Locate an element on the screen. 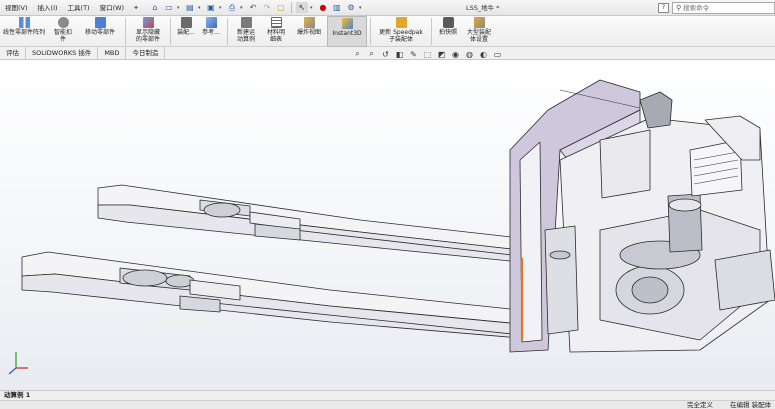 This screenshot has width=775, height=409. large-assembly-label-2: 体设置 is located at coordinates (478, 39).